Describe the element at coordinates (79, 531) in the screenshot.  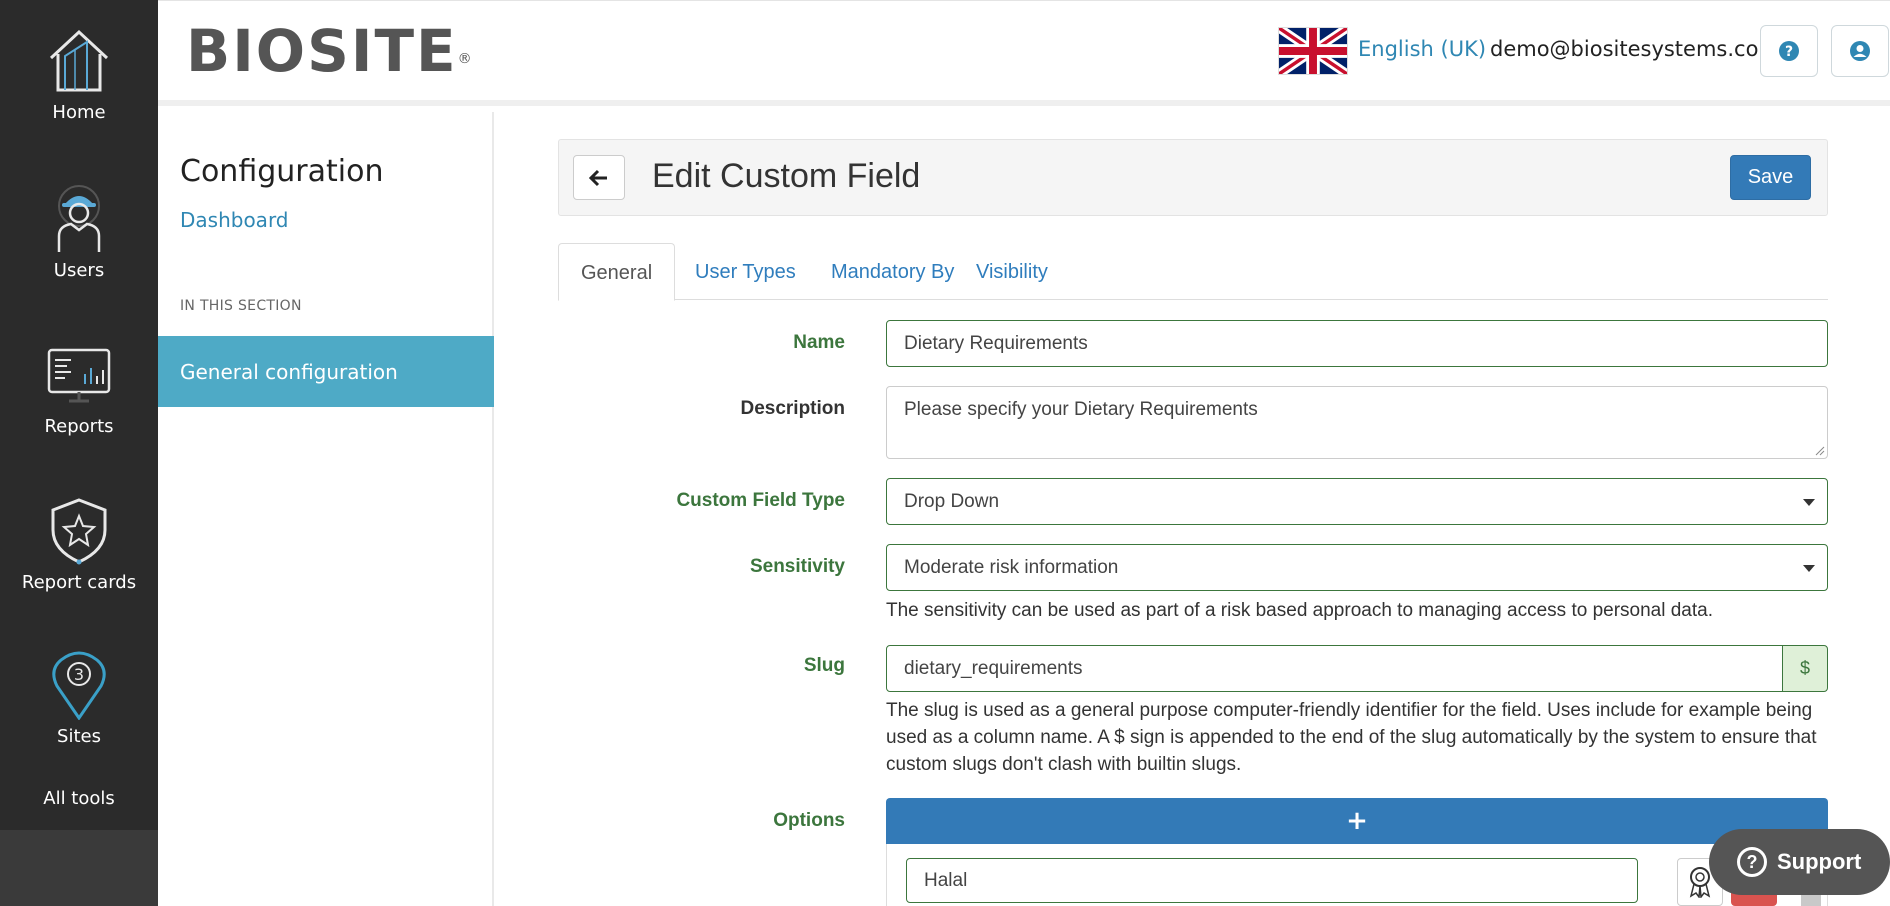
I see `shield-star-icon` at that location.